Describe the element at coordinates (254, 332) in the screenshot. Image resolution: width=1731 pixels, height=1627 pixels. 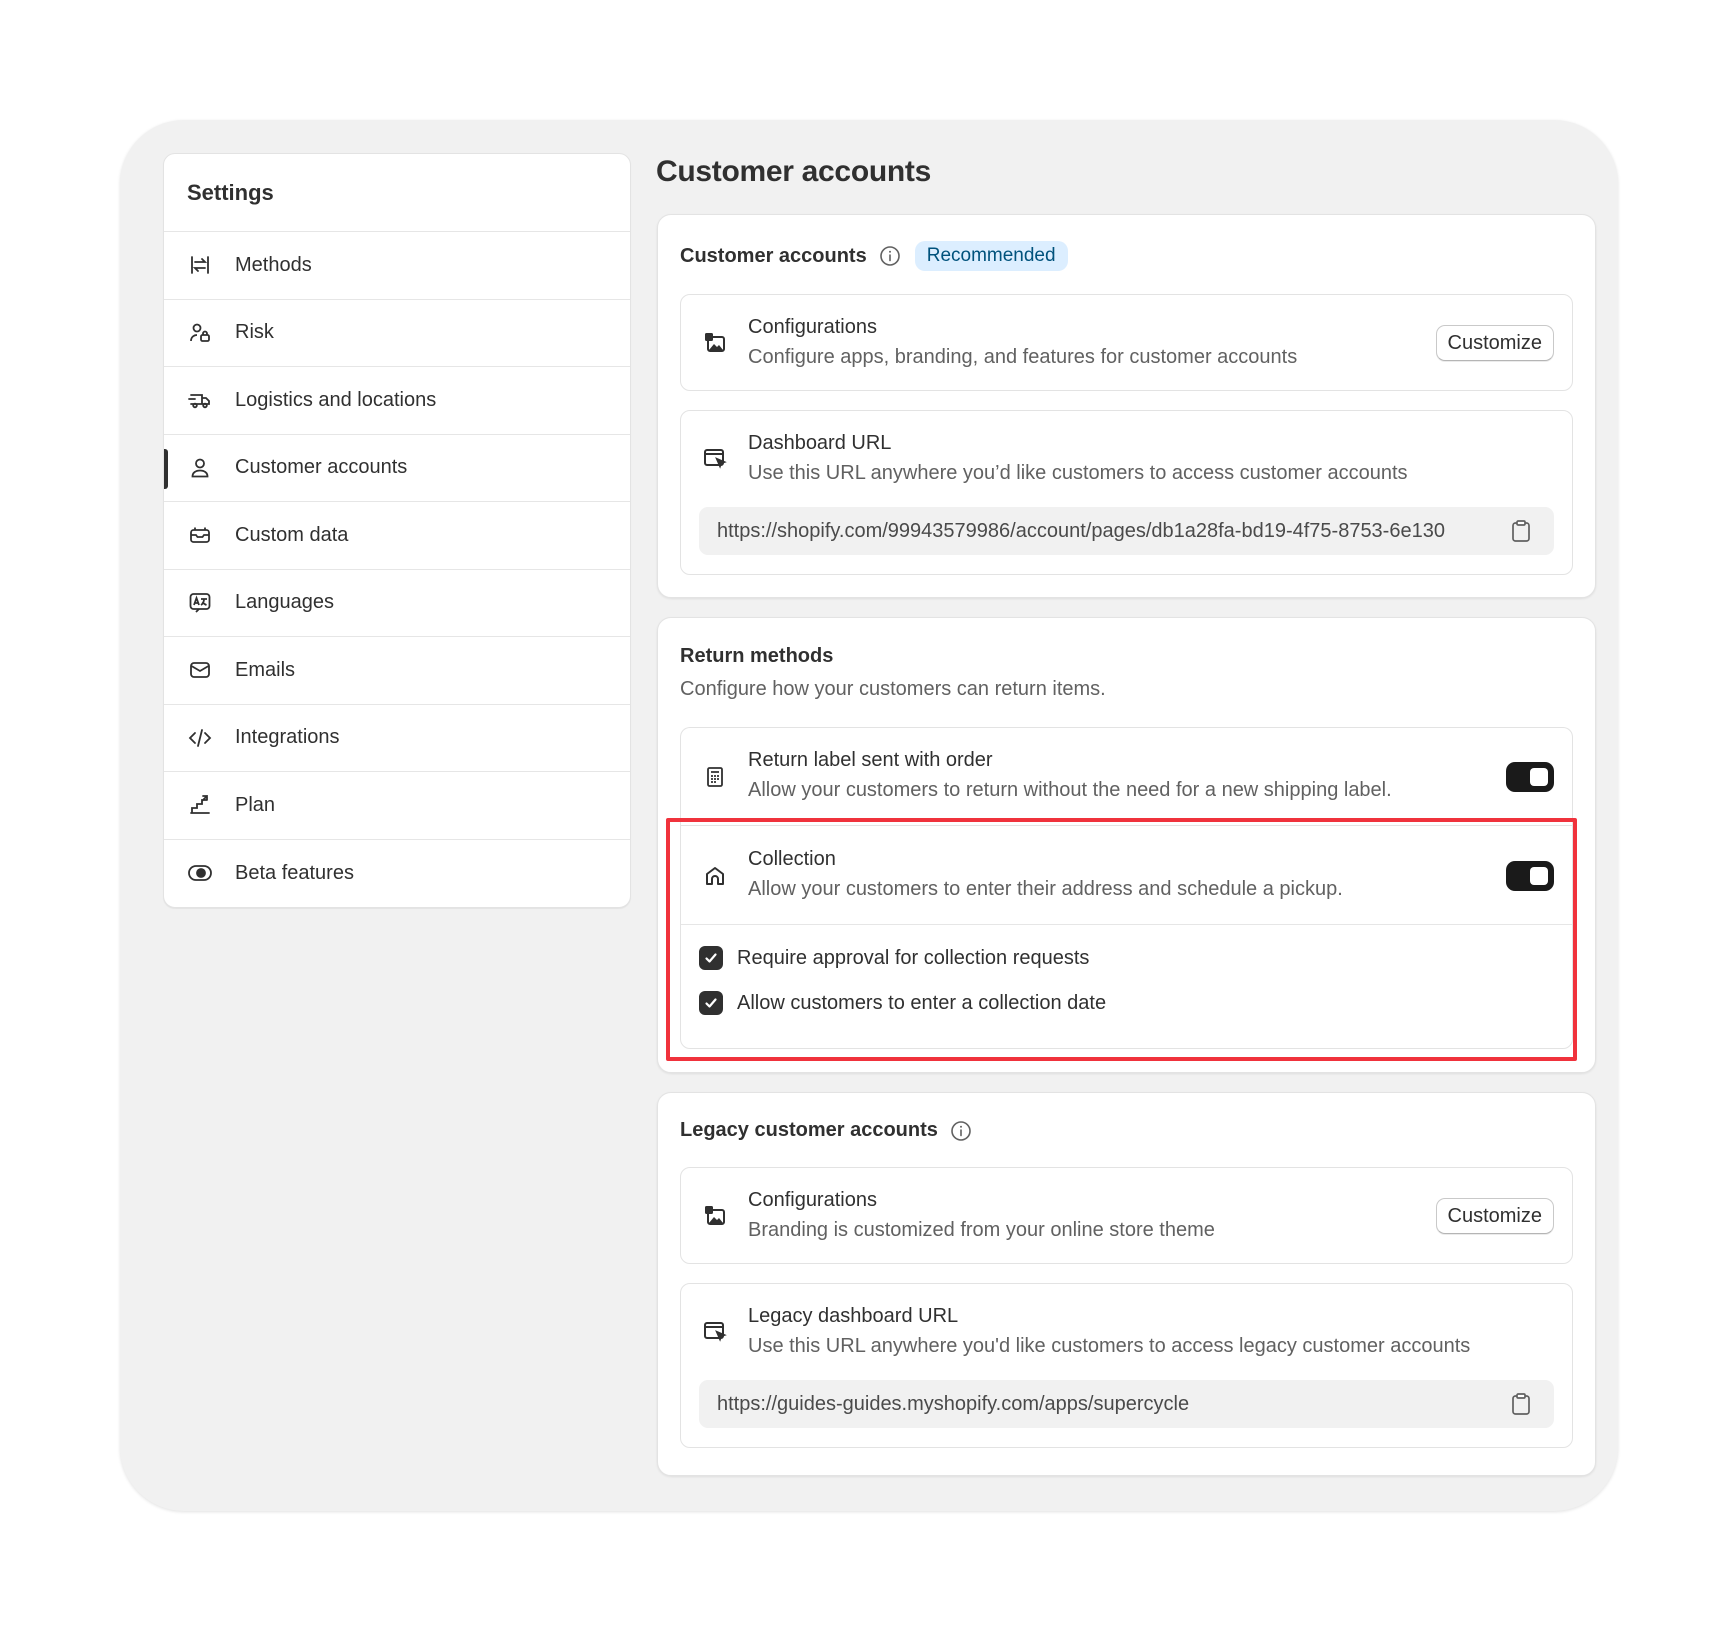
I see `sidebar-item-label: Risk` at that location.